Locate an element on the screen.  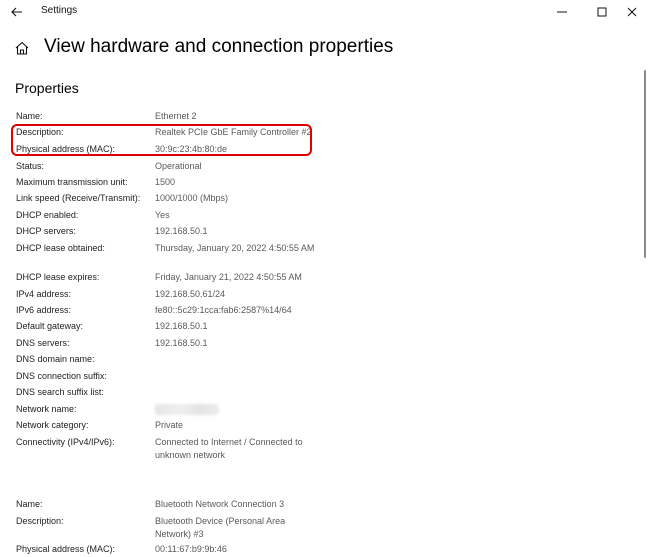
property-value: Private is located at coordinates (169, 425).